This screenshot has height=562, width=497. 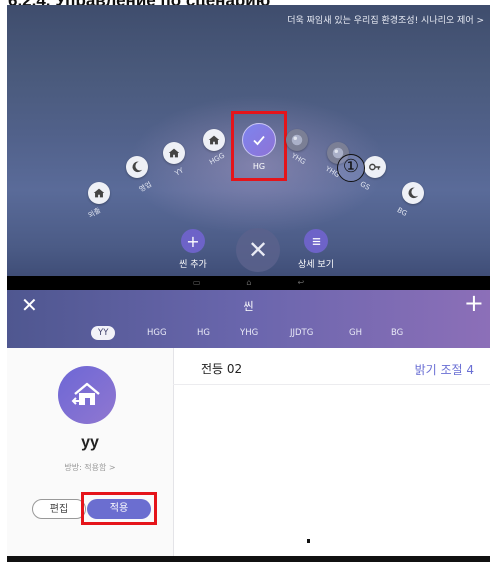 What do you see at coordinates (351, 168) in the screenshot?
I see `step-marker: ①` at bounding box center [351, 168].